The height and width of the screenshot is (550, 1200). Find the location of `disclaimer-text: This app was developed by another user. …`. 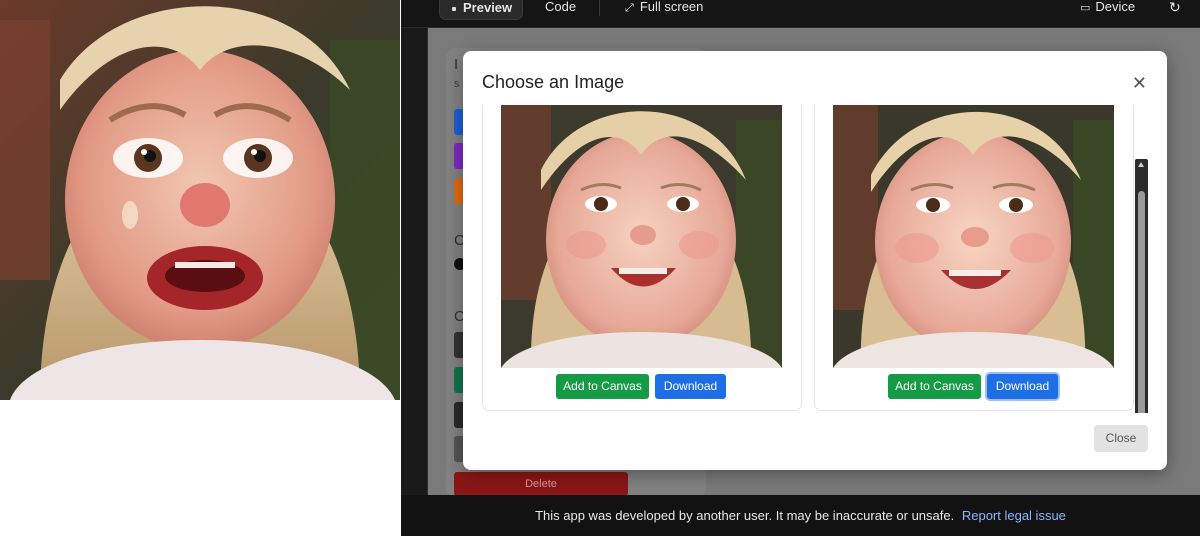

disclaimer-text: This app was developed by another user. … is located at coordinates (745, 515).